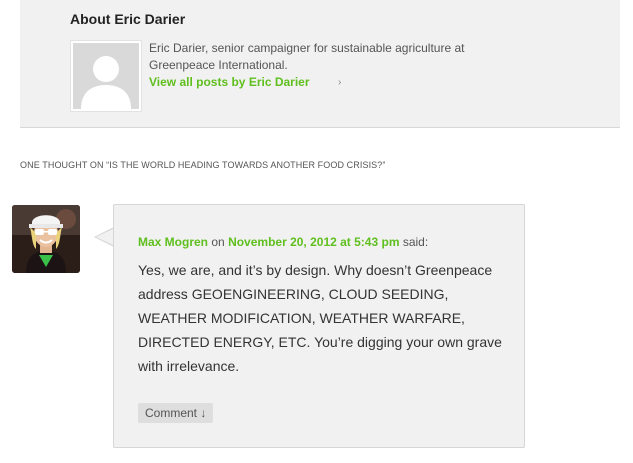  I want to click on comment-reply-button: Comment ↓, so click(176, 413).